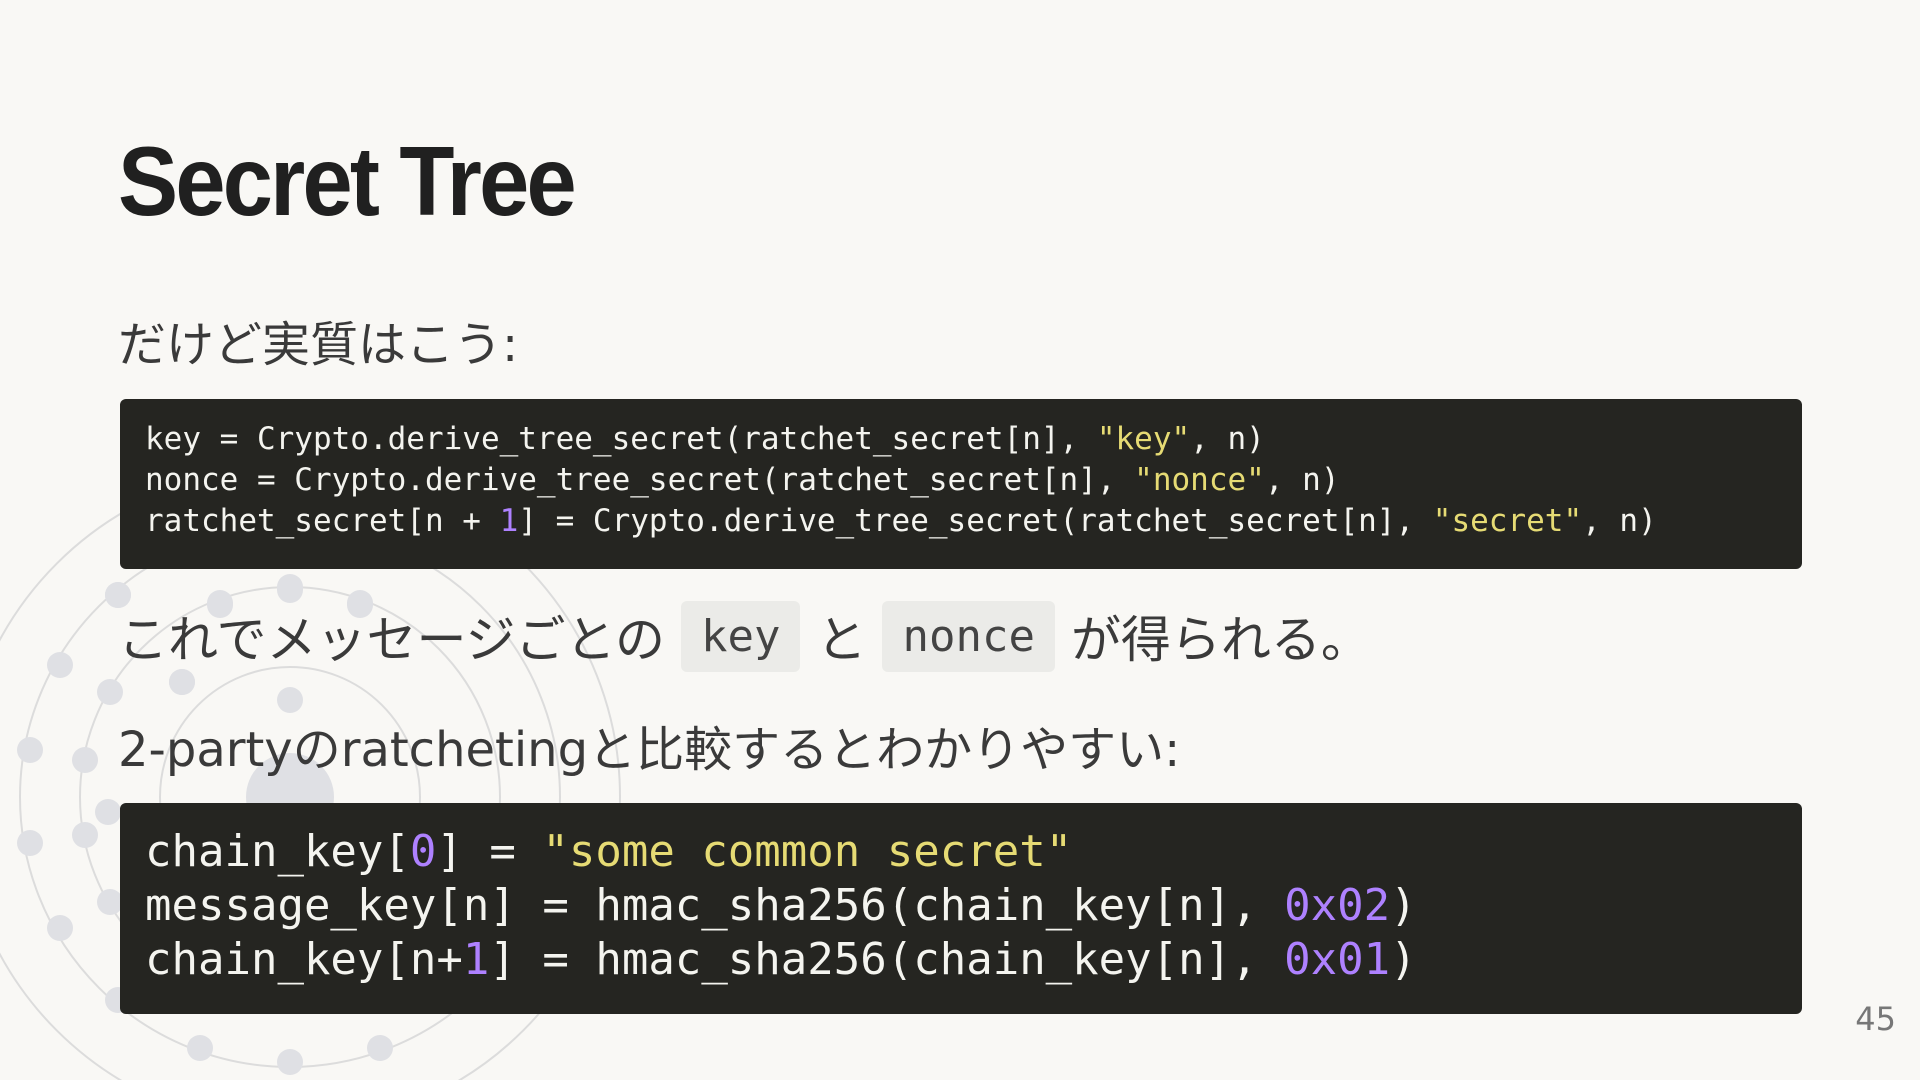  I want to click on code-line: chain_key[0] = "some common secret", so click(961, 852).